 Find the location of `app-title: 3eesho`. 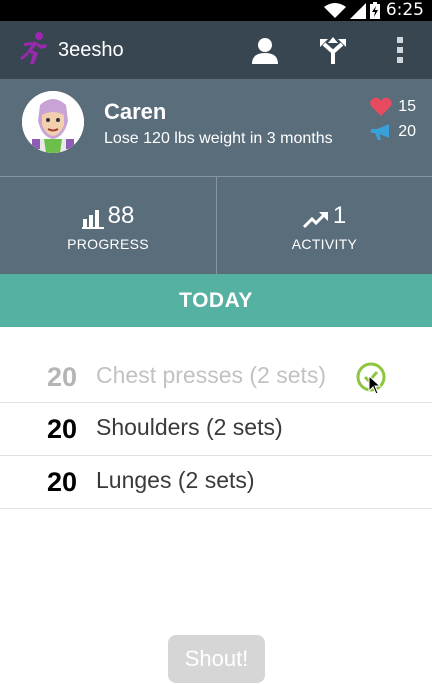

app-title: 3eesho is located at coordinates (91, 50).